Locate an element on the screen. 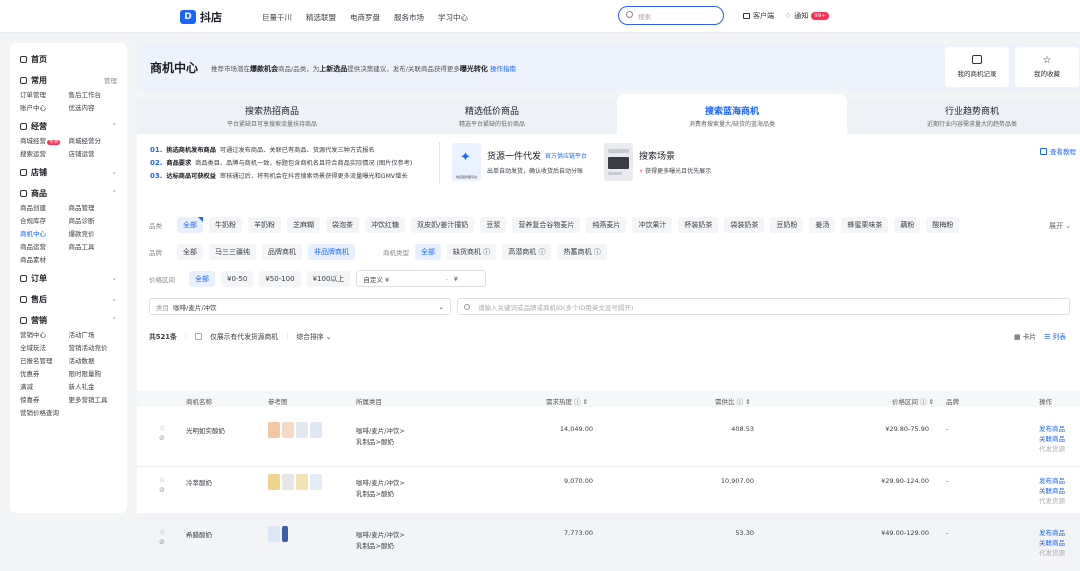 The width and height of the screenshot is (1080, 571). sidebar-group-header: 售后 ⌄ is located at coordinates (68, 299).